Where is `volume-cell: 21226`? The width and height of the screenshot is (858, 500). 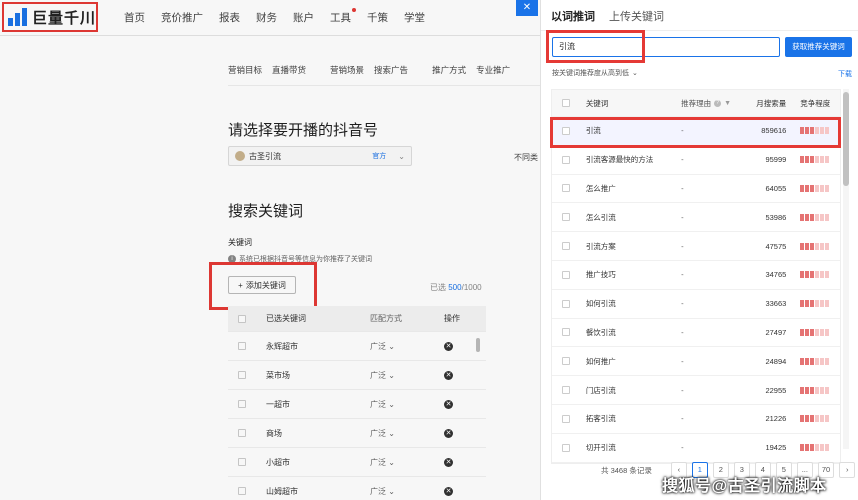
volume-cell: 21226 is located at coordinates (776, 419).